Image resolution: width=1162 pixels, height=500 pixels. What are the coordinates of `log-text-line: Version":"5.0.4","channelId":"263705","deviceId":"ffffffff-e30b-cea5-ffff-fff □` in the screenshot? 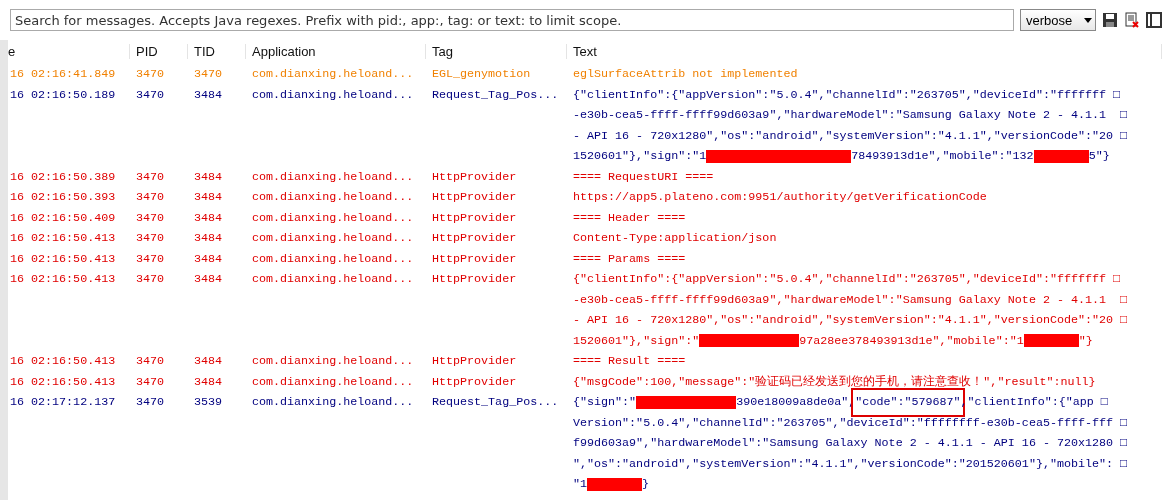 It's located at (851, 423).